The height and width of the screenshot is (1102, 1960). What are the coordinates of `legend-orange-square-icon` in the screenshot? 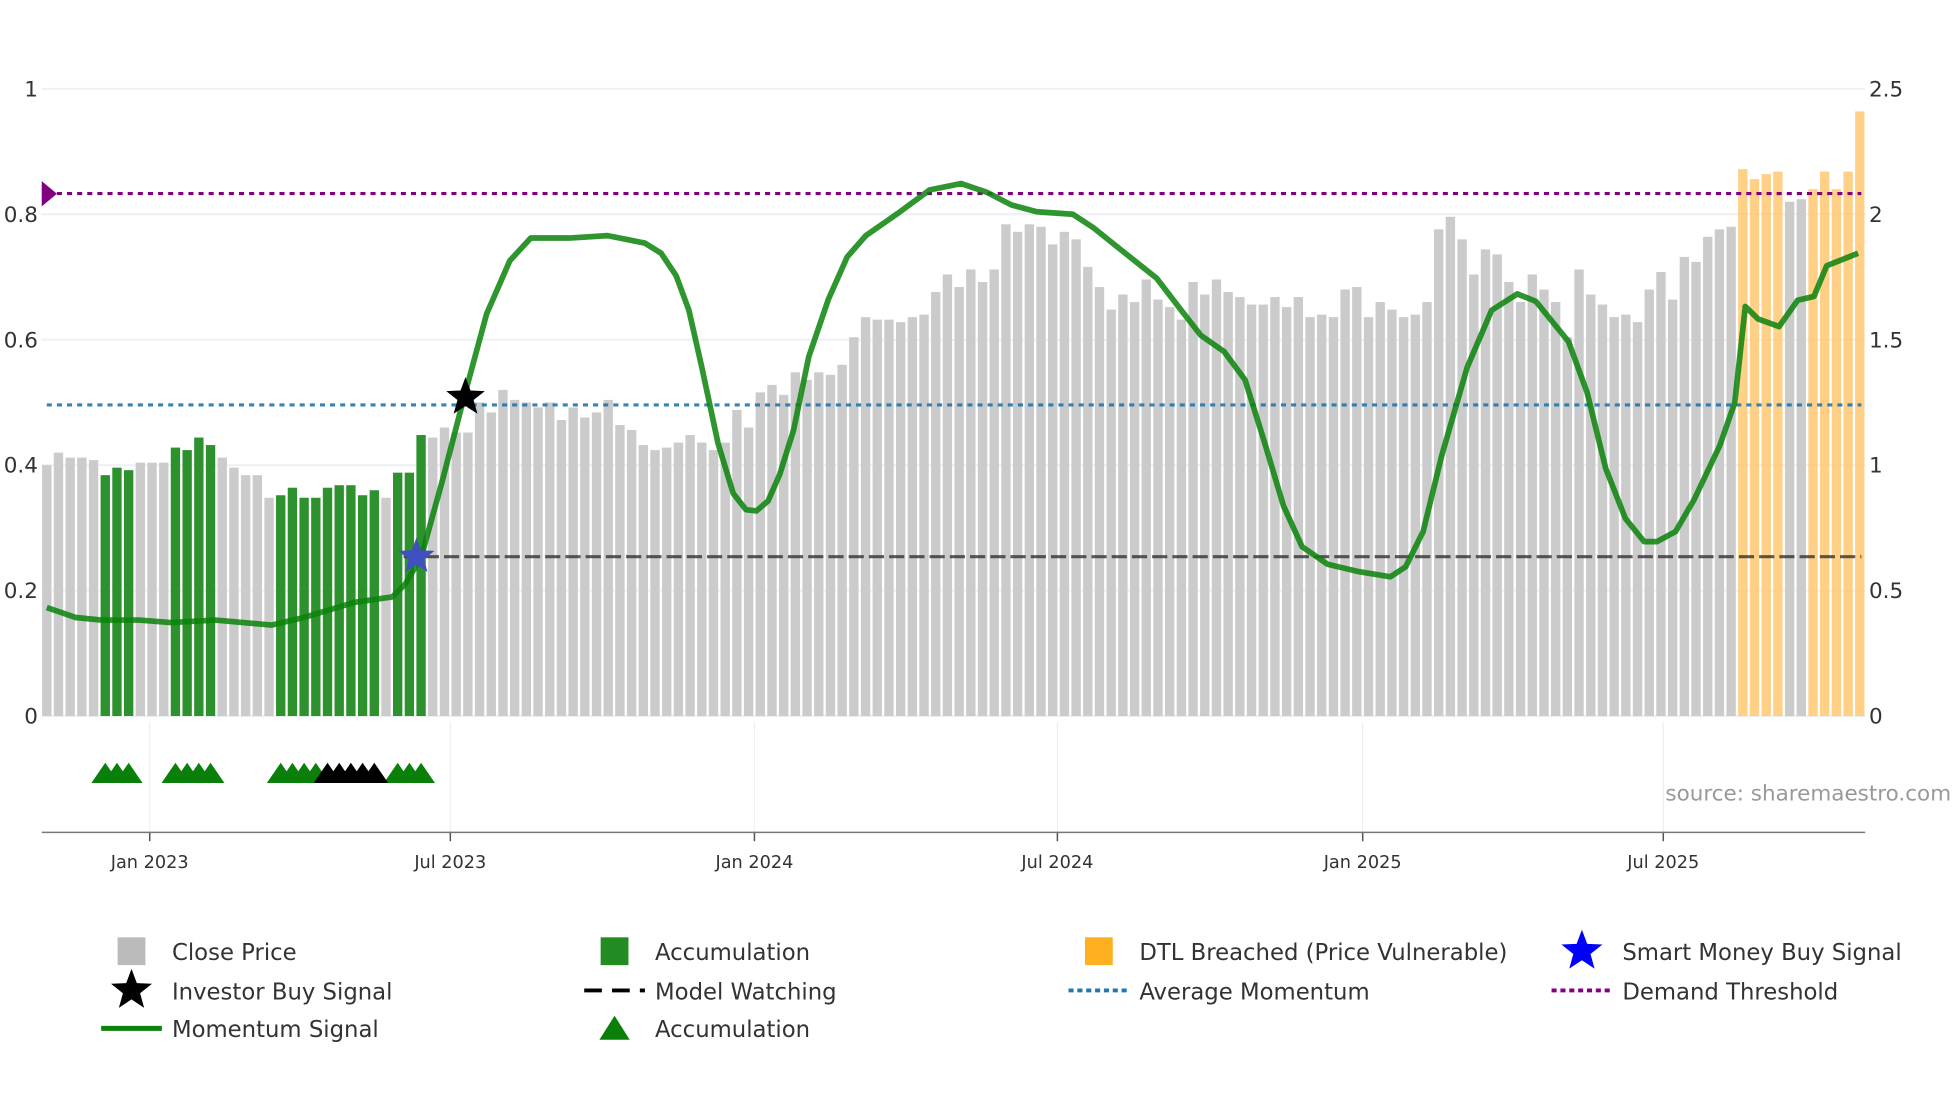 It's located at (1098, 951).